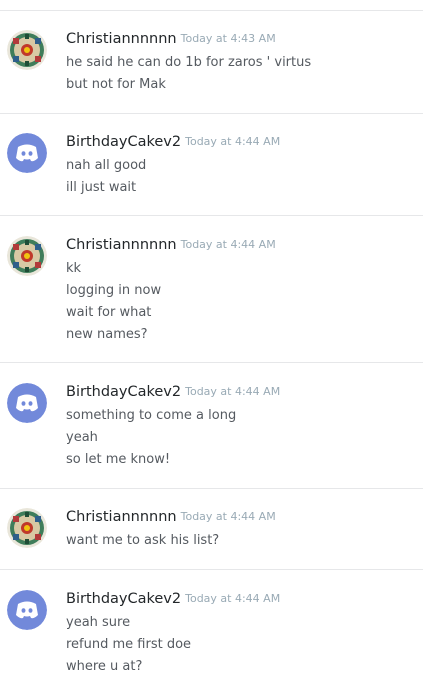 This screenshot has width=423, height=686. Describe the element at coordinates (228, 38) in the screenshot. I see `timestamp: Today at 4:43 AM` at that location.